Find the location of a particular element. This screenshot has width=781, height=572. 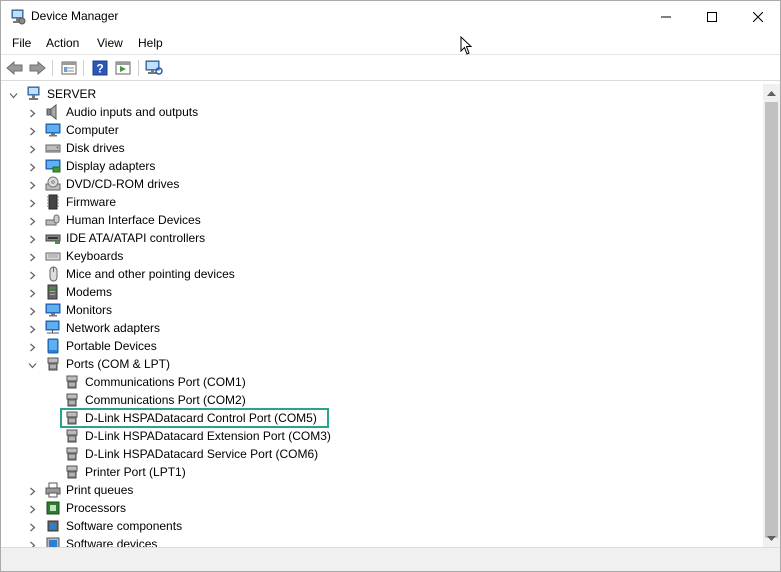

tree-category: Software devices is located at coordinates (382, 541).